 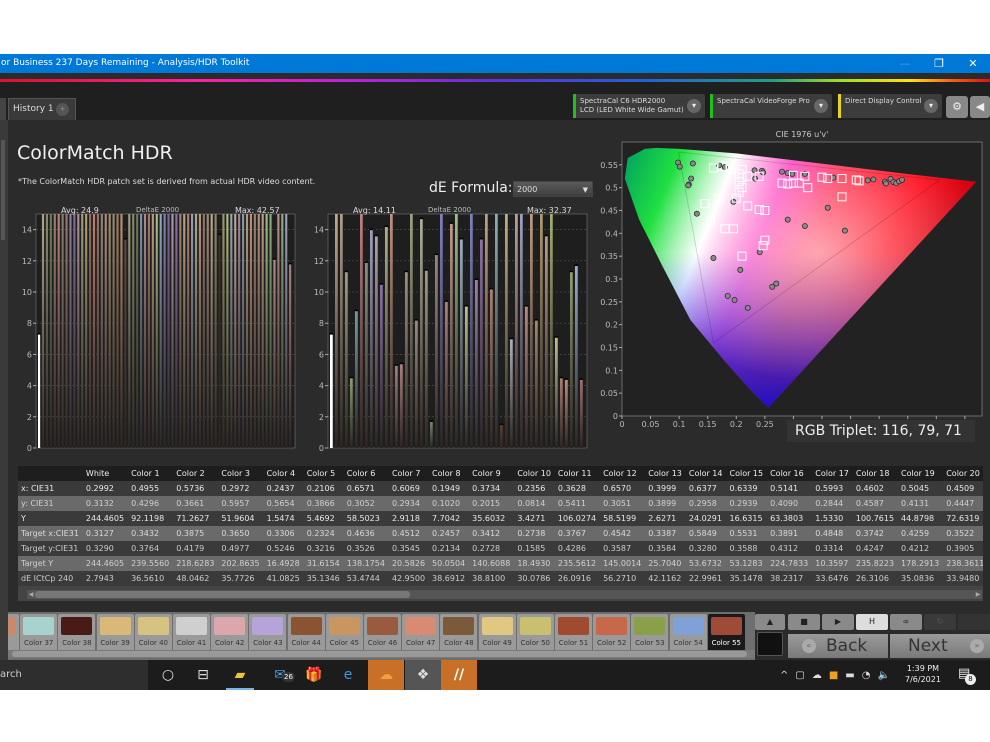 What do you see at coordinates (978, 594) in the screenshot?
I see `scroll-right-icon: ▶` at bounding box center [978, 594].